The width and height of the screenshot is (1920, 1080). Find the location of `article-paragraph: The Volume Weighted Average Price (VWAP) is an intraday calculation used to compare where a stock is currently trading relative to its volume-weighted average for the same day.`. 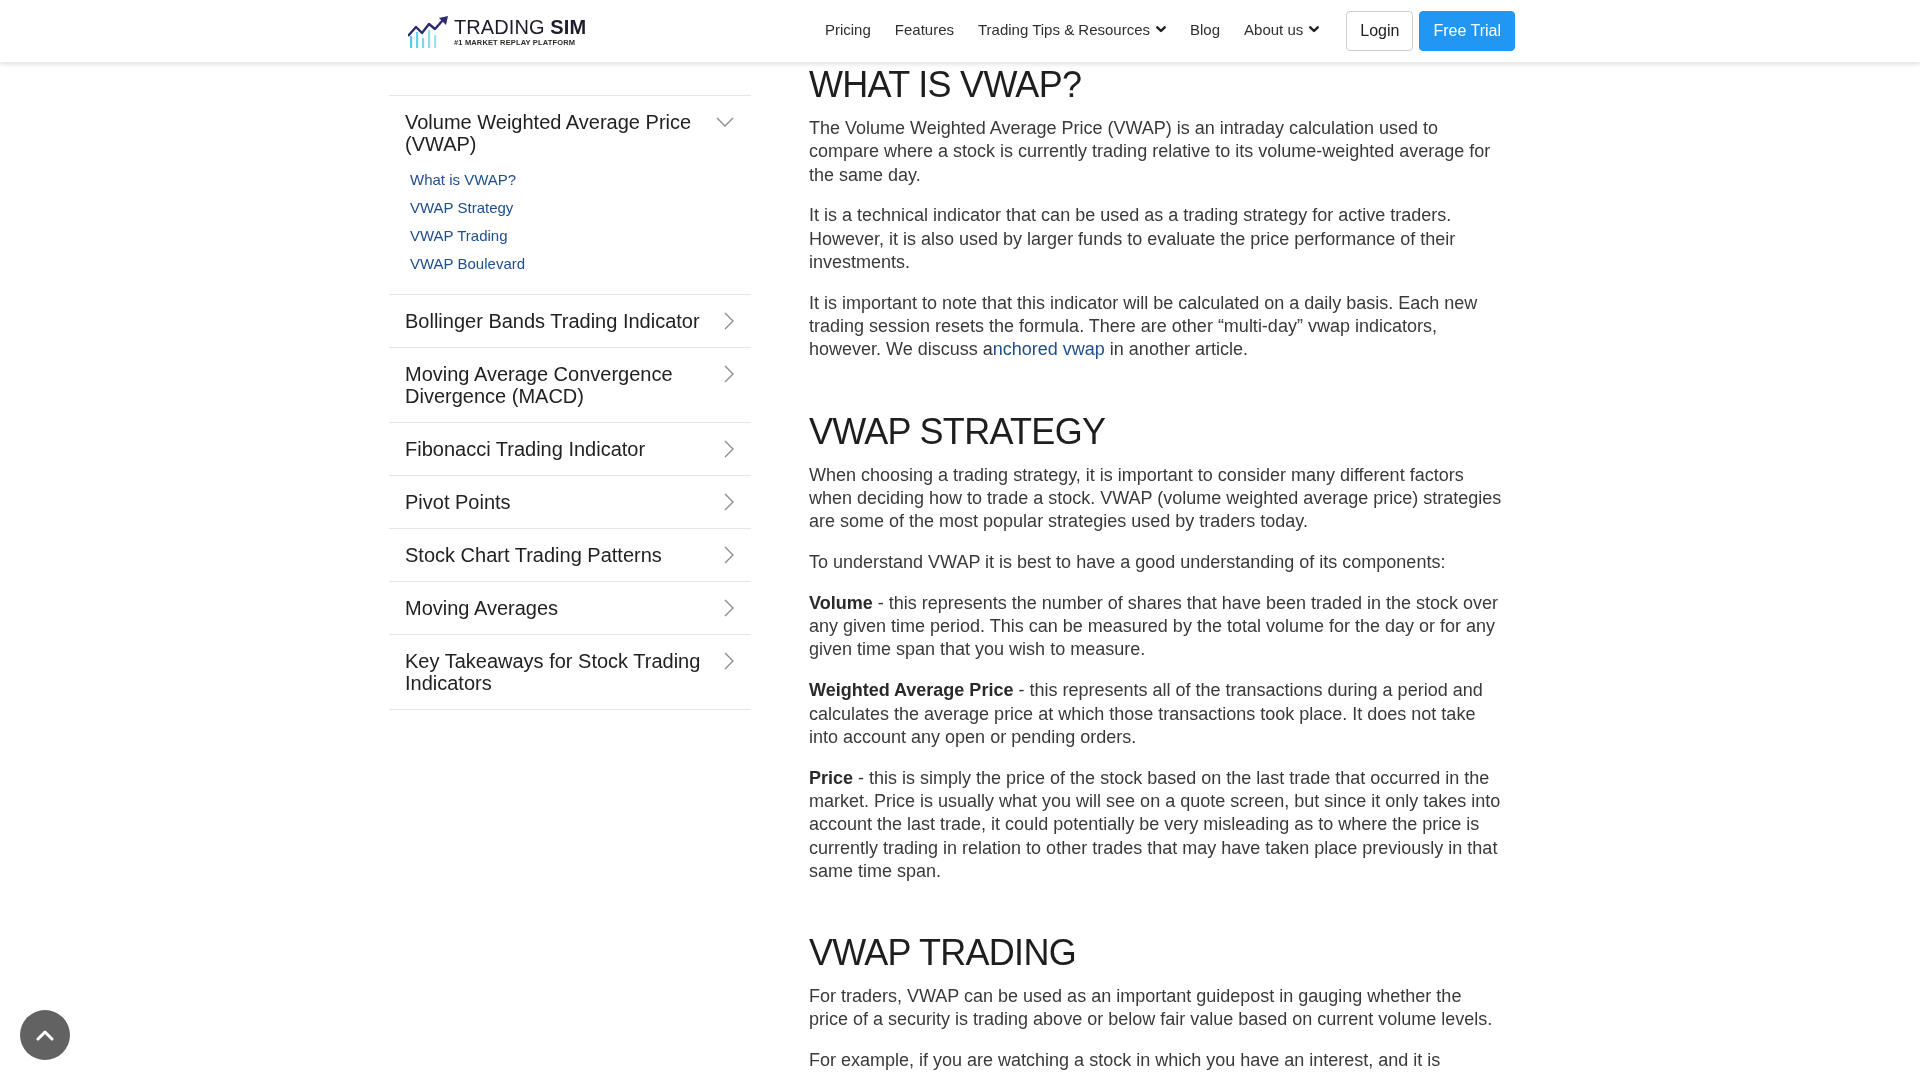

article-paragraph: The Volume Weighted Average Price (VWAP) is an intraday calculation used to compare where a stock is currently trading relative to its volume-weighted average for the same day. is located at coordinates (1150, 152).